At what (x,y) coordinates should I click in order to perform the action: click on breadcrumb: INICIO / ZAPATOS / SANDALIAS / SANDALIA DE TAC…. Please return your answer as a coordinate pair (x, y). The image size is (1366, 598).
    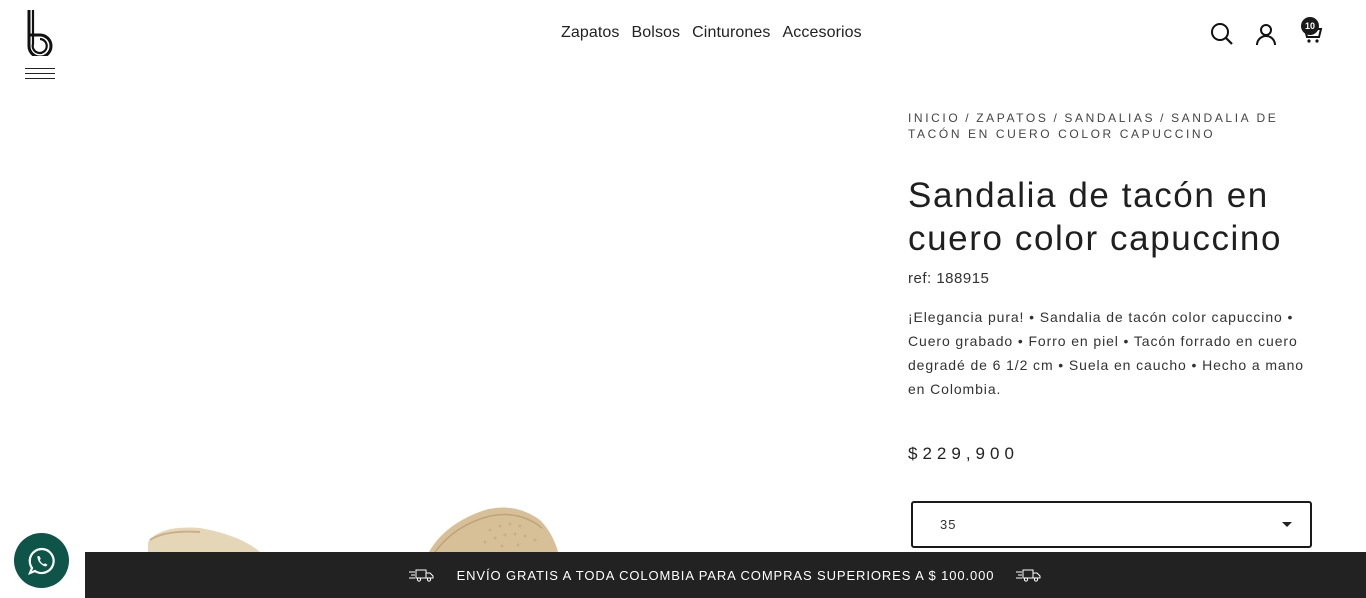
    Looking at the image, I should click on (1108, 126).